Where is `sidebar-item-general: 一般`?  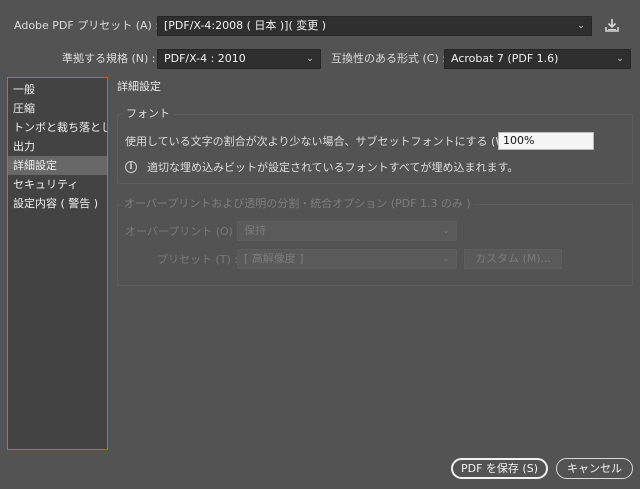
sidebar-item-general: 一般 is located at coordinates (57, 89).